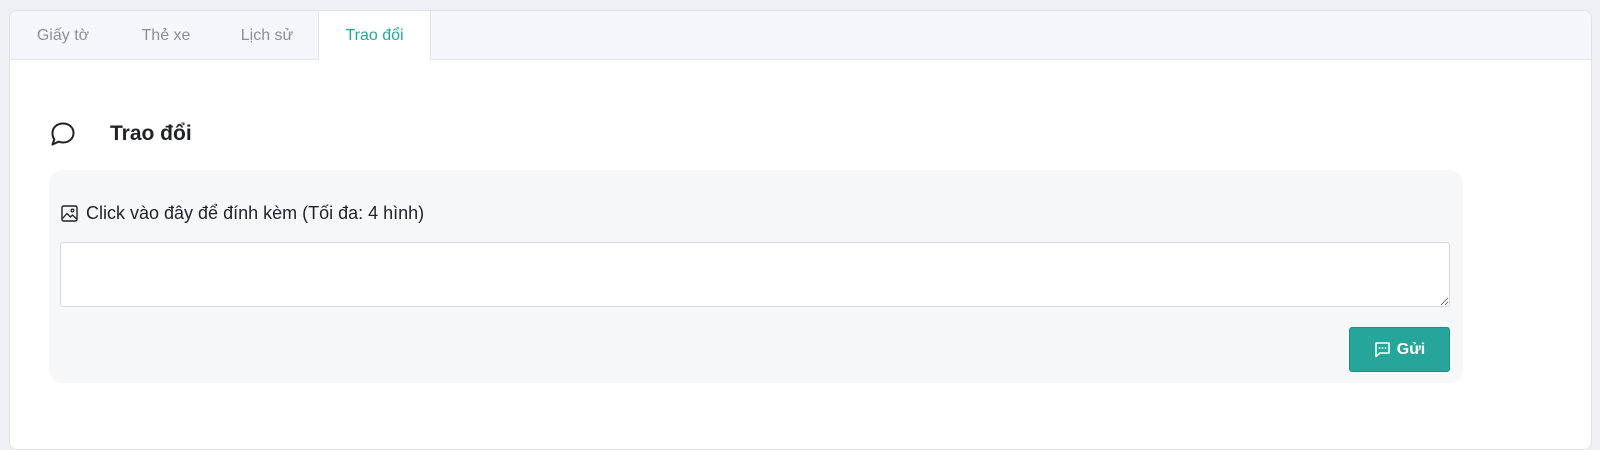  What do you see at coordinates (800, 35) in the screenshot?
I see `tab-bar: Giấy tờ Thẻ xe Lịch sử Trao đổi` at bounding box center [800, 35].